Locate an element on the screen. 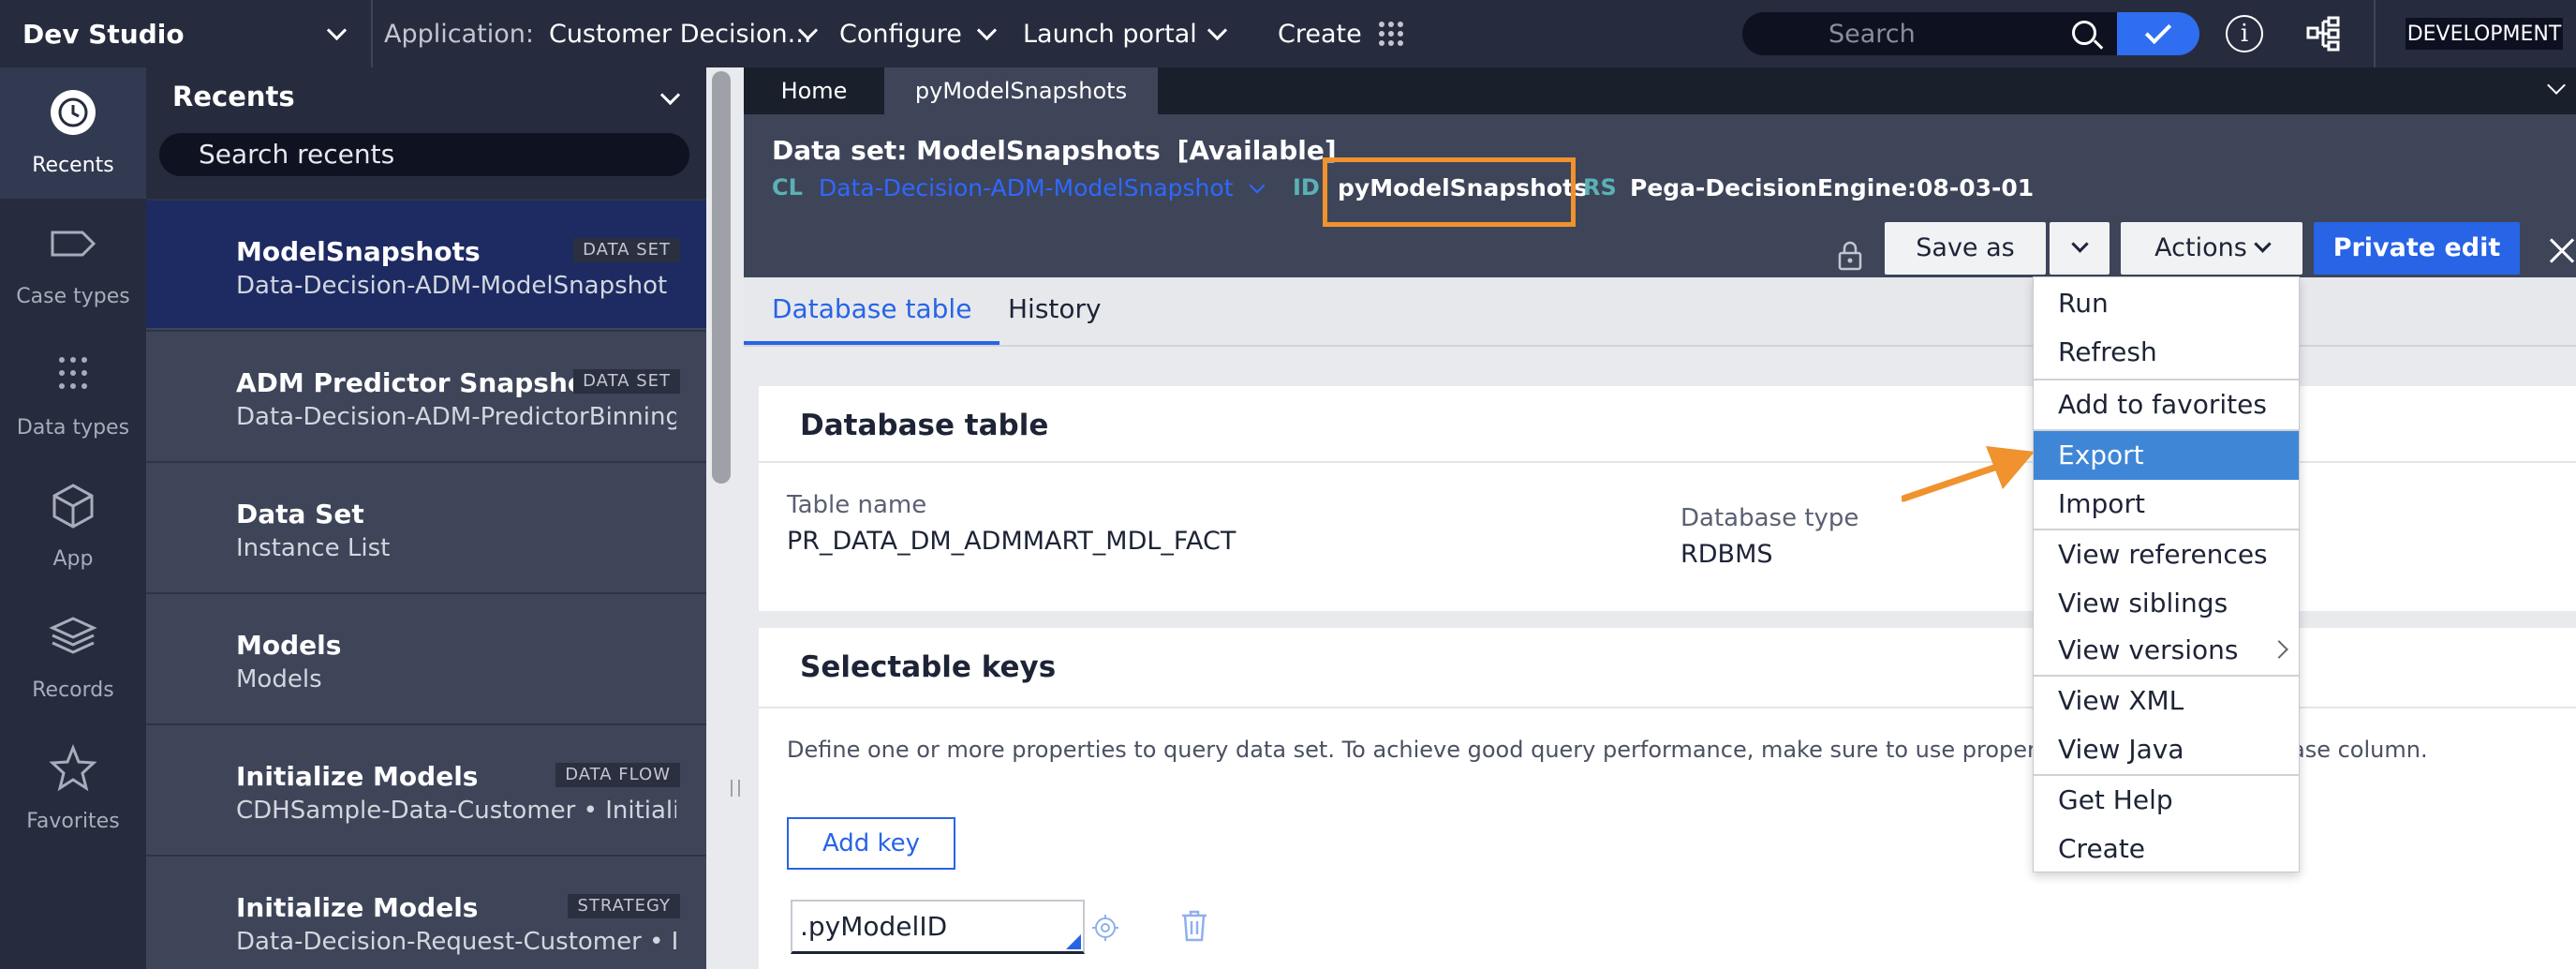  ruleset-value: Pega-DecisionEngine:08-03-01 is located at coordinates (1832, 187).